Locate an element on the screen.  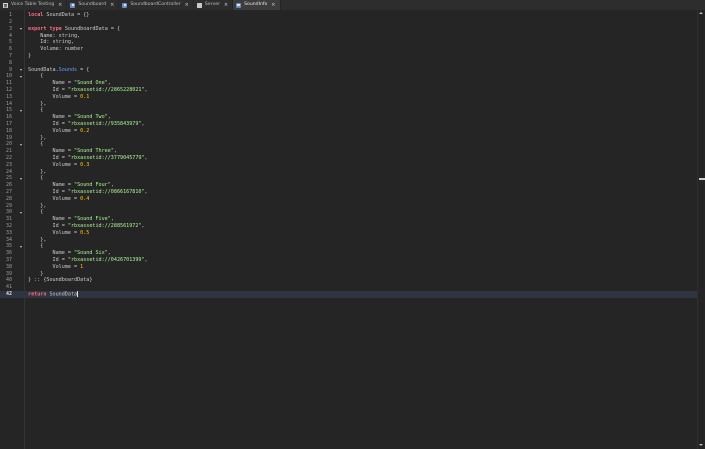
code-line: 22 Id = "rbxassetid://3779045779", is located at coordinates (348, 158).